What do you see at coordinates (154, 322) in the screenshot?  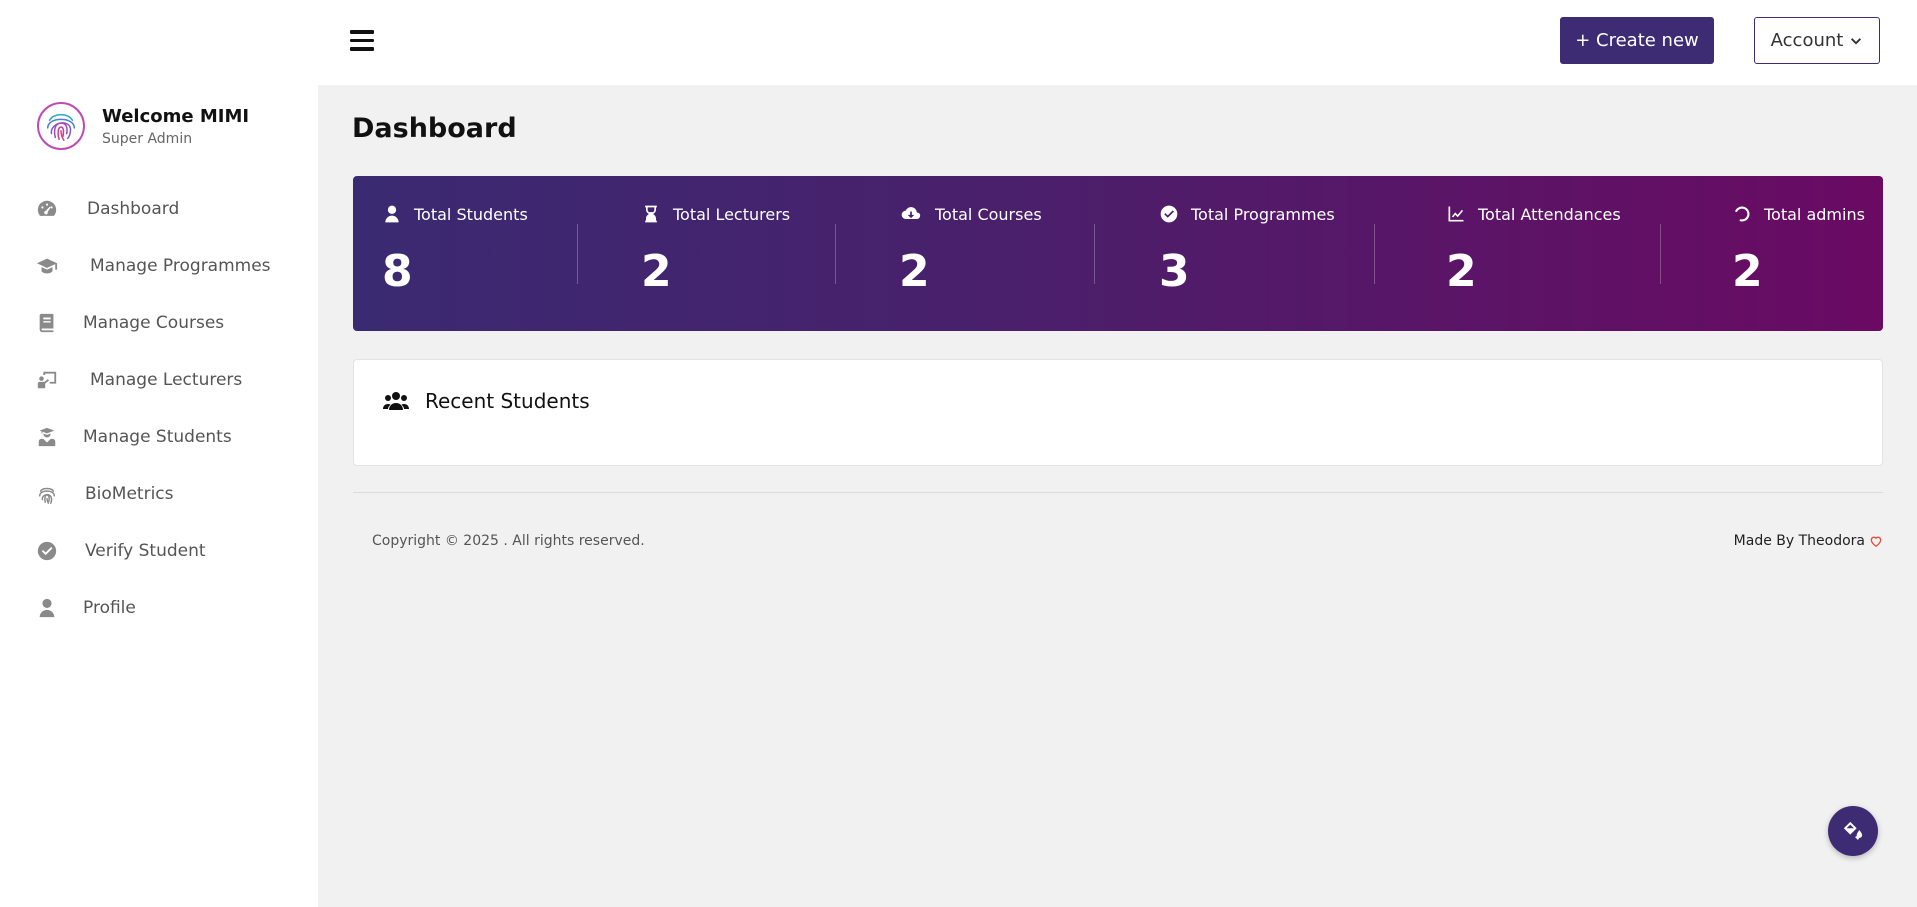 I see `sidebar-item-label: Manage Courses` at bounding box center [154, 322].